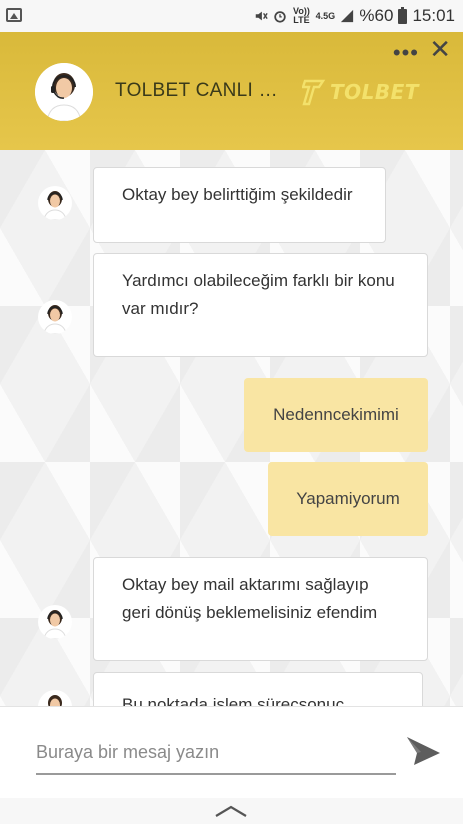 This screenshot has height=824, width=463. I want to click on signal-icon, so click(347, 16).